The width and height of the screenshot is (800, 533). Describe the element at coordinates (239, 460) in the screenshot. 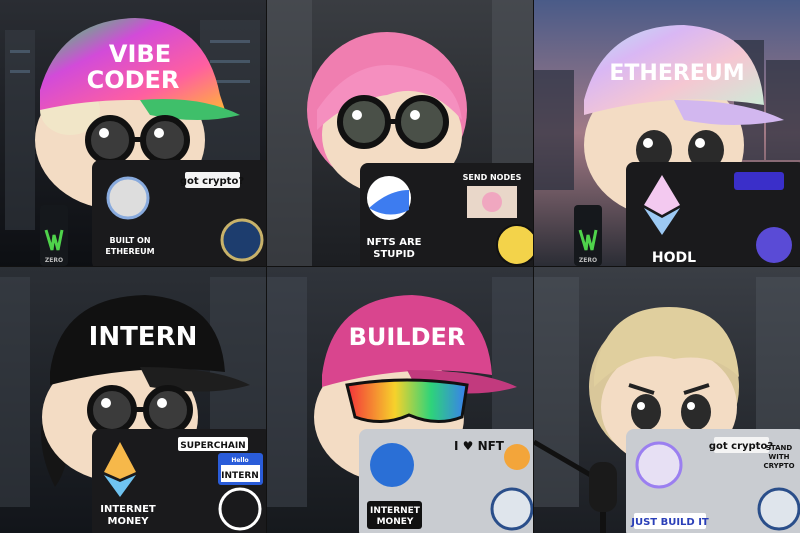

I see `name-tag-header: Hello` at that location.